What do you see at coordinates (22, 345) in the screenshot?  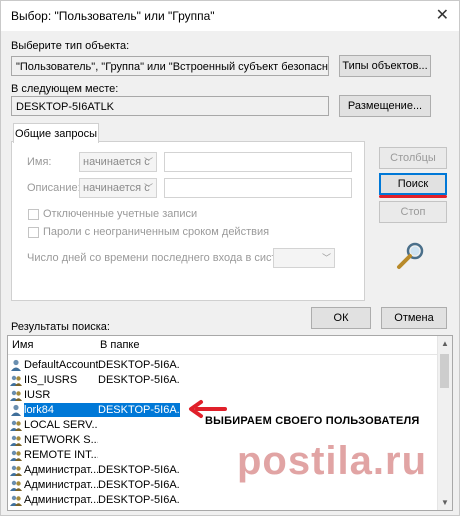 I see `column-header-name: Имя` at bounding box center [22, 345].